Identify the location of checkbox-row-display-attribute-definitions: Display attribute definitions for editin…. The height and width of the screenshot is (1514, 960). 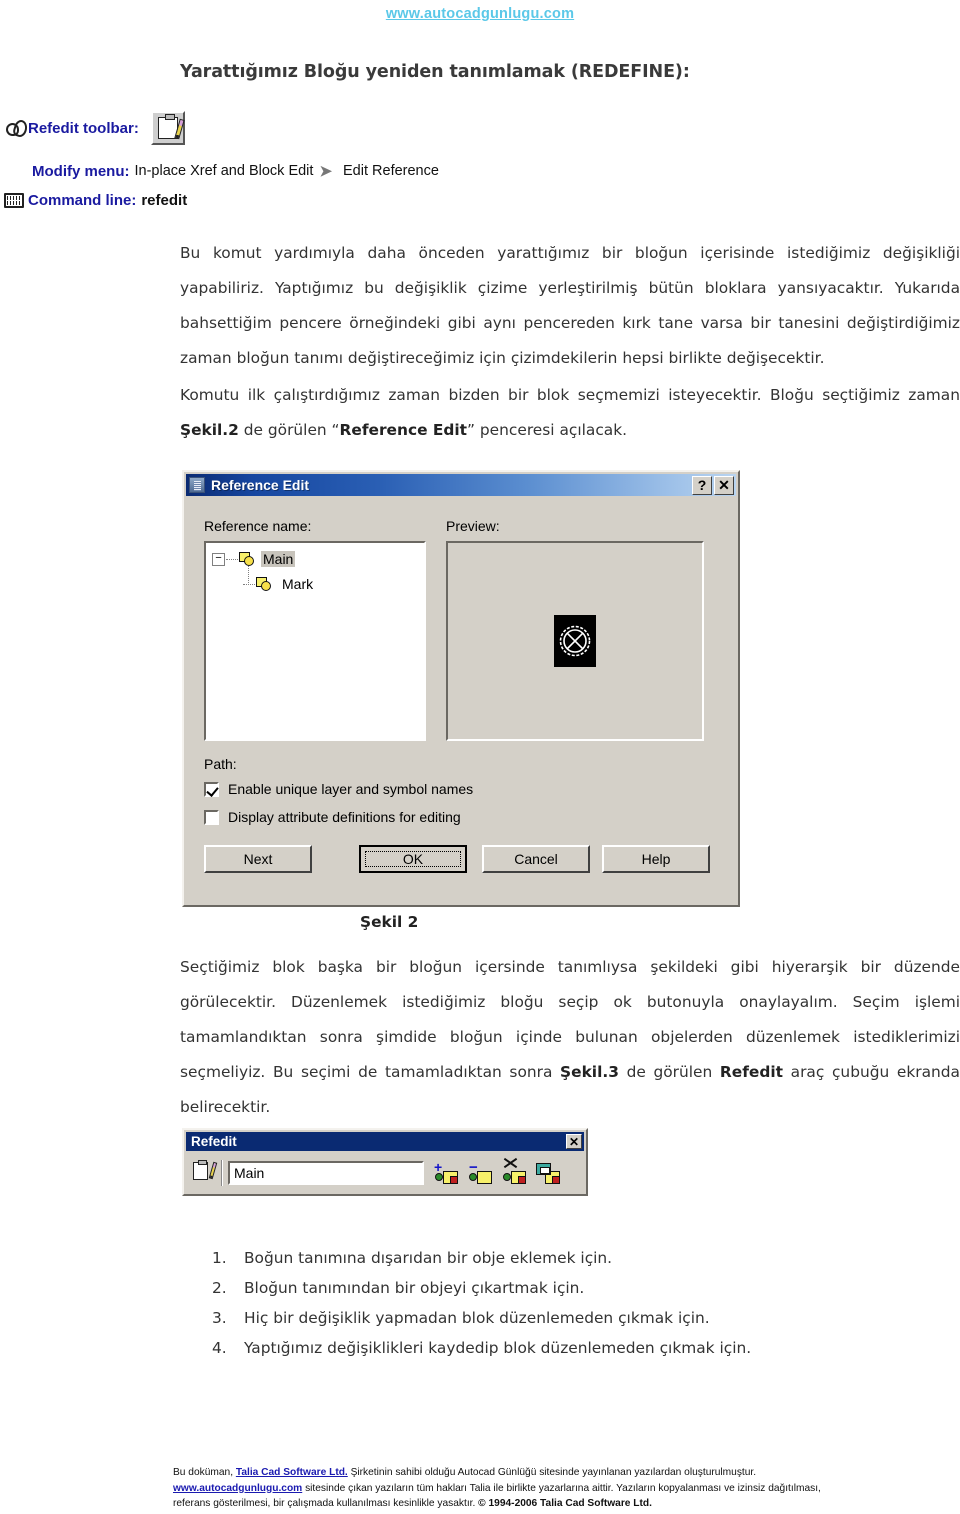
(332, 817).